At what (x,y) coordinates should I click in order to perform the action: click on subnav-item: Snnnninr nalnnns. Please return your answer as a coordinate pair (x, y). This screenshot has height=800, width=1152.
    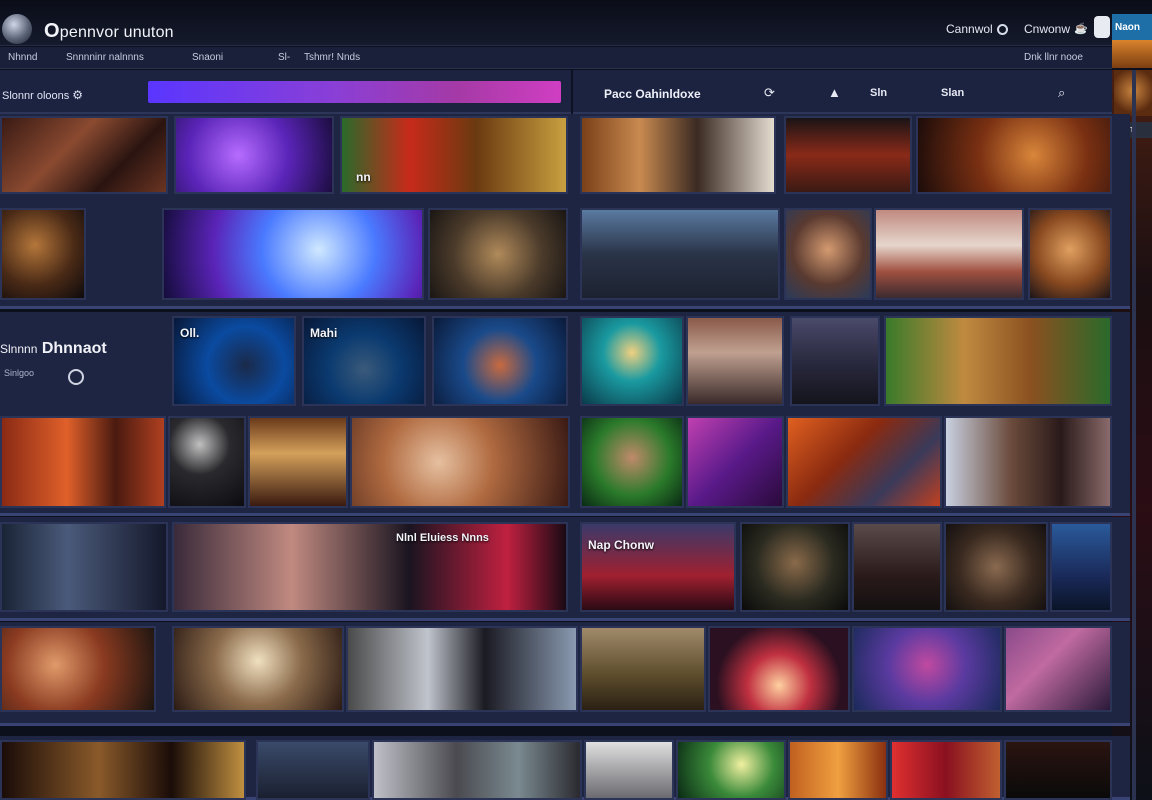
    Looking at the image, I should click on (105, 57).